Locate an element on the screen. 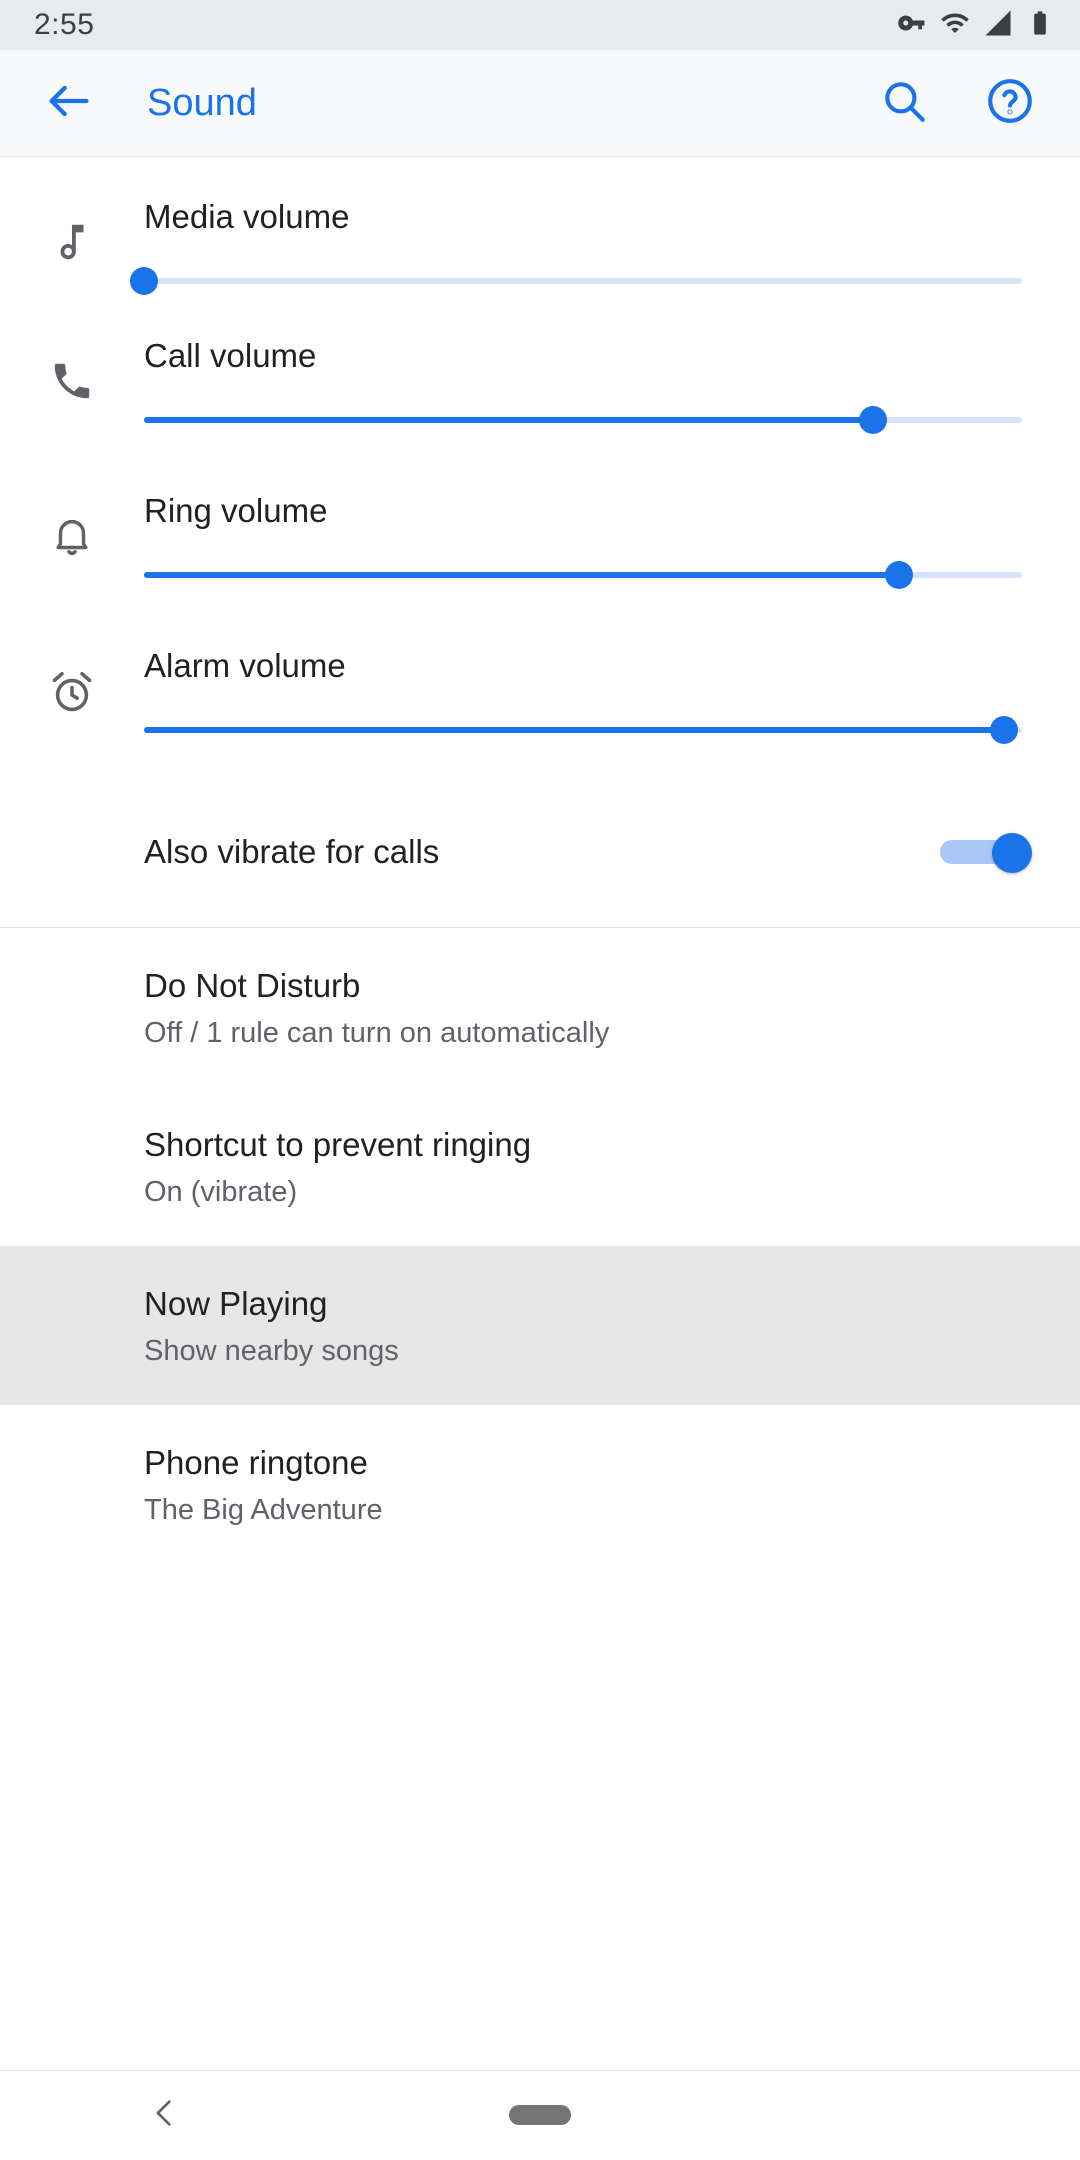  slider-thumb-media is located at coordinates (144, 281).